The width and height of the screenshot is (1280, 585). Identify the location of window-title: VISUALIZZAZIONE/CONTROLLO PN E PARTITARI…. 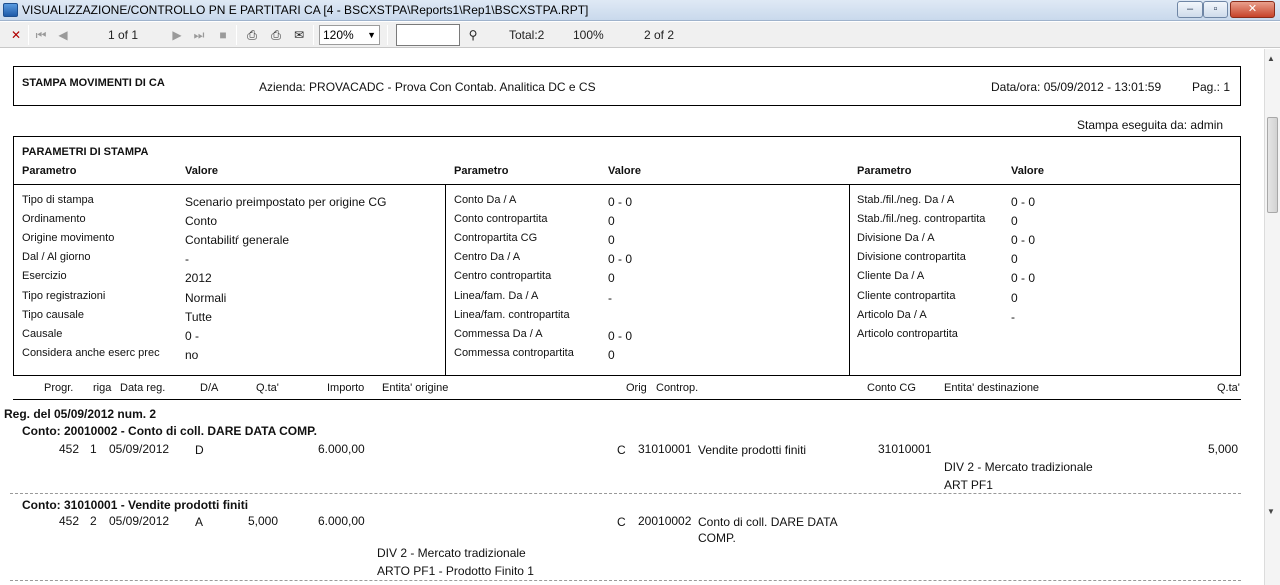
(305, 10).